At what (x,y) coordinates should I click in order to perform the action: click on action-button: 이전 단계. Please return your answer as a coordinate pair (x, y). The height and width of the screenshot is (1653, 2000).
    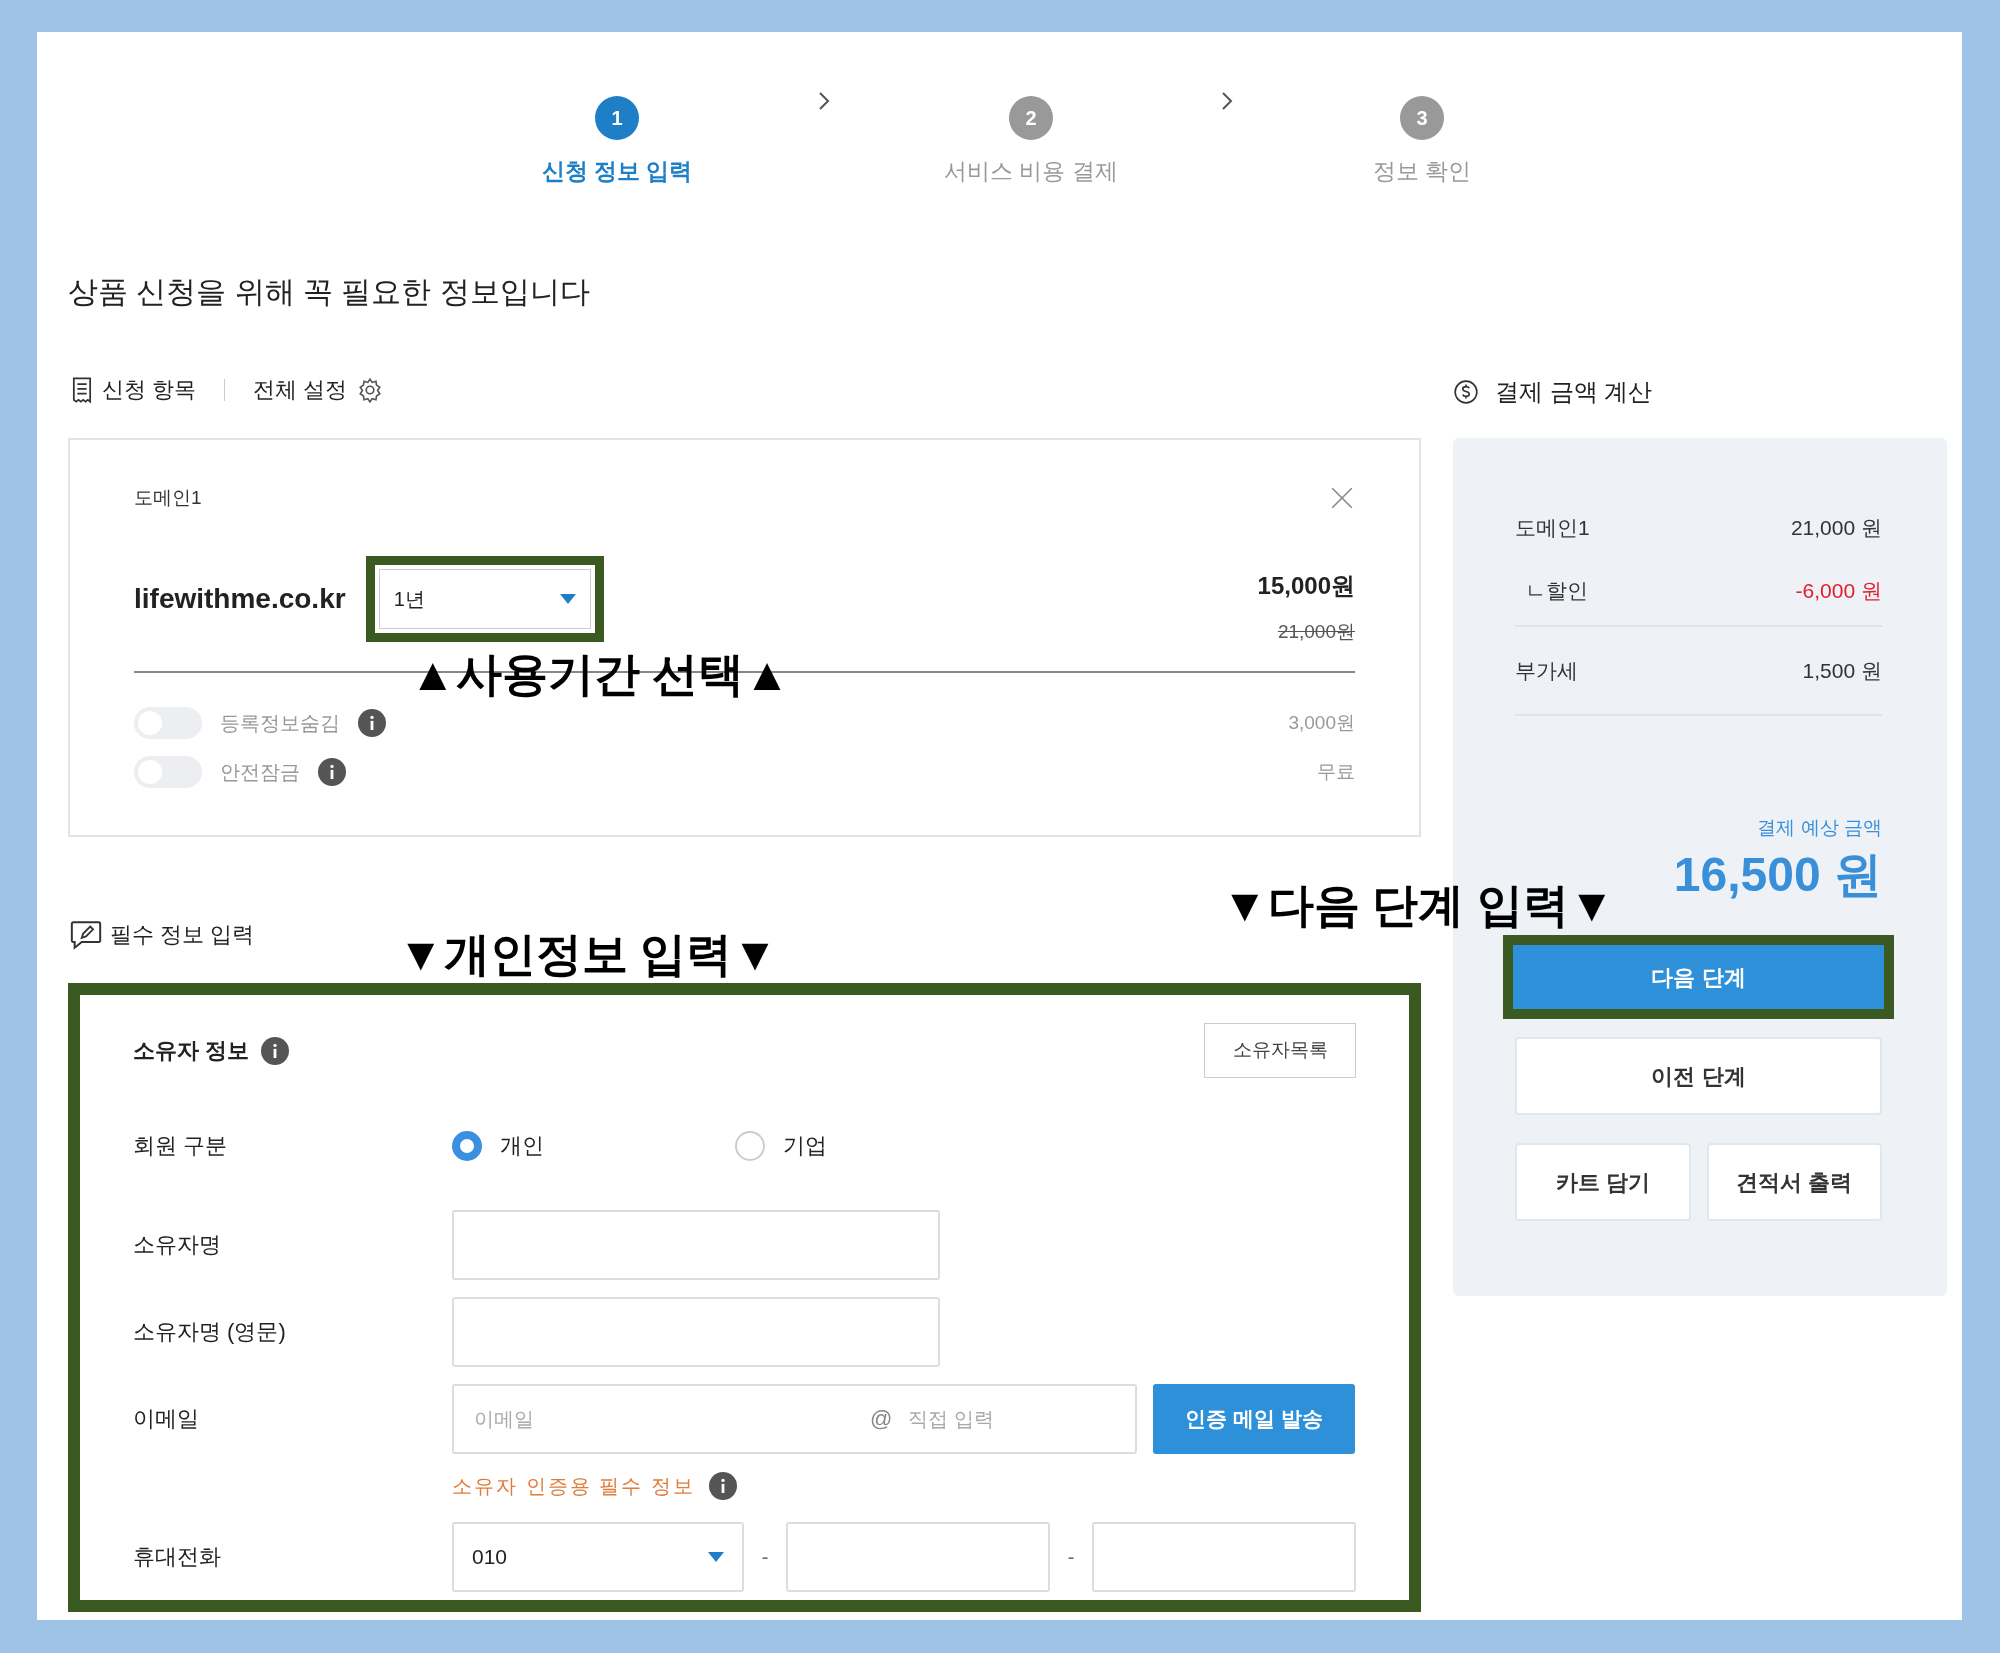
    Looking at the image, I should click on (1698, 1076).